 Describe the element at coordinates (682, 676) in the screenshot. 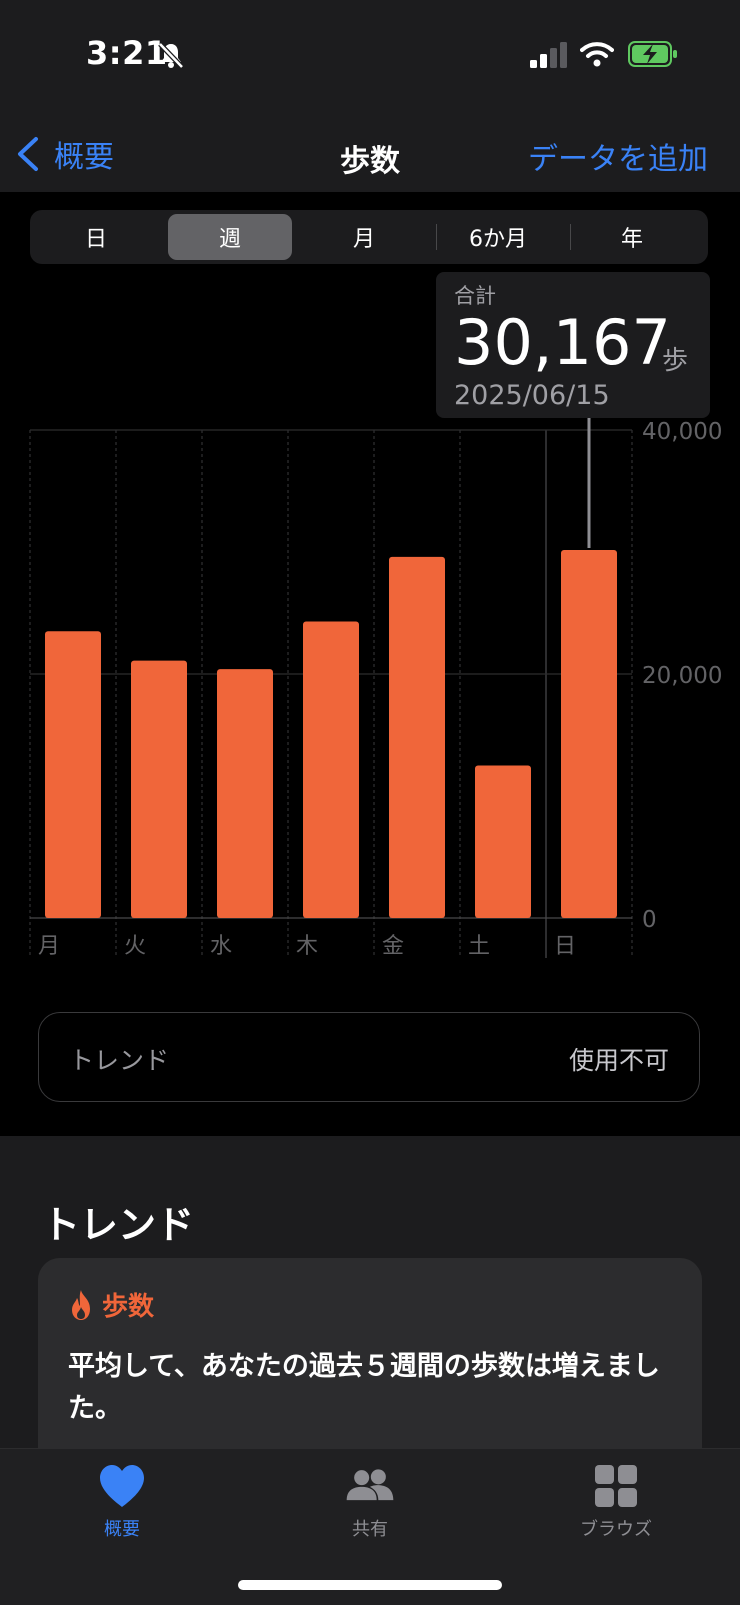

I see `chart-y-tick-label: 20,000` at that location.